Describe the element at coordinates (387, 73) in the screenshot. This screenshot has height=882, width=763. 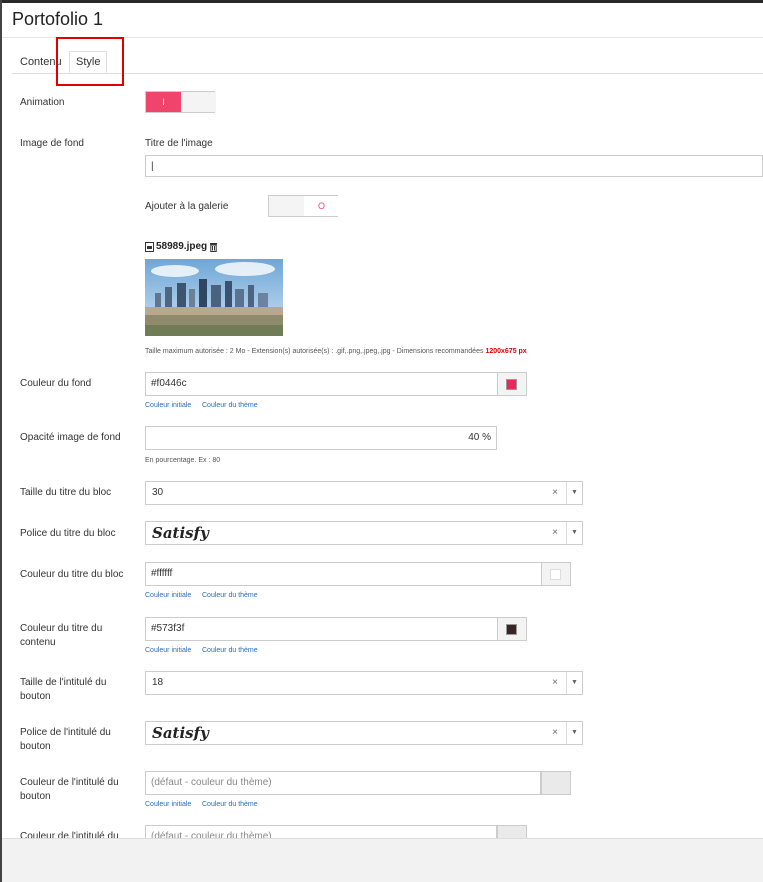
I see `tabs-divider` at that location.